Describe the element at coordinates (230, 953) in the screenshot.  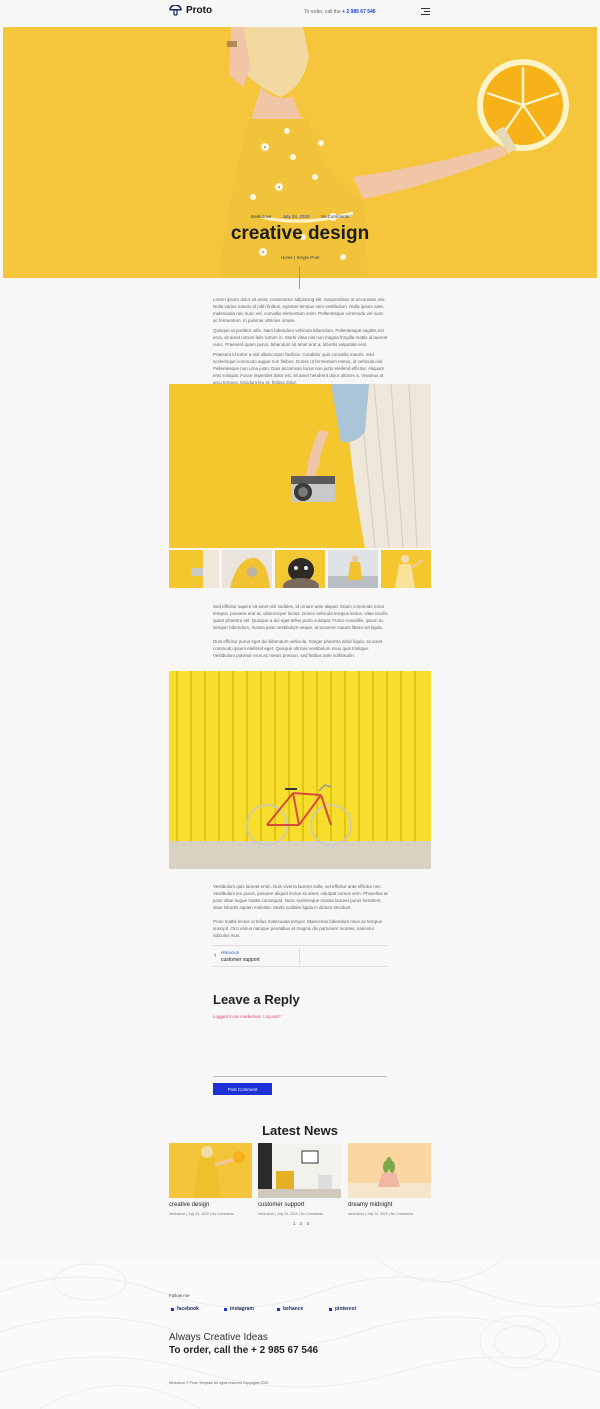
I see `prev-label: PREVIOUS` at that location.